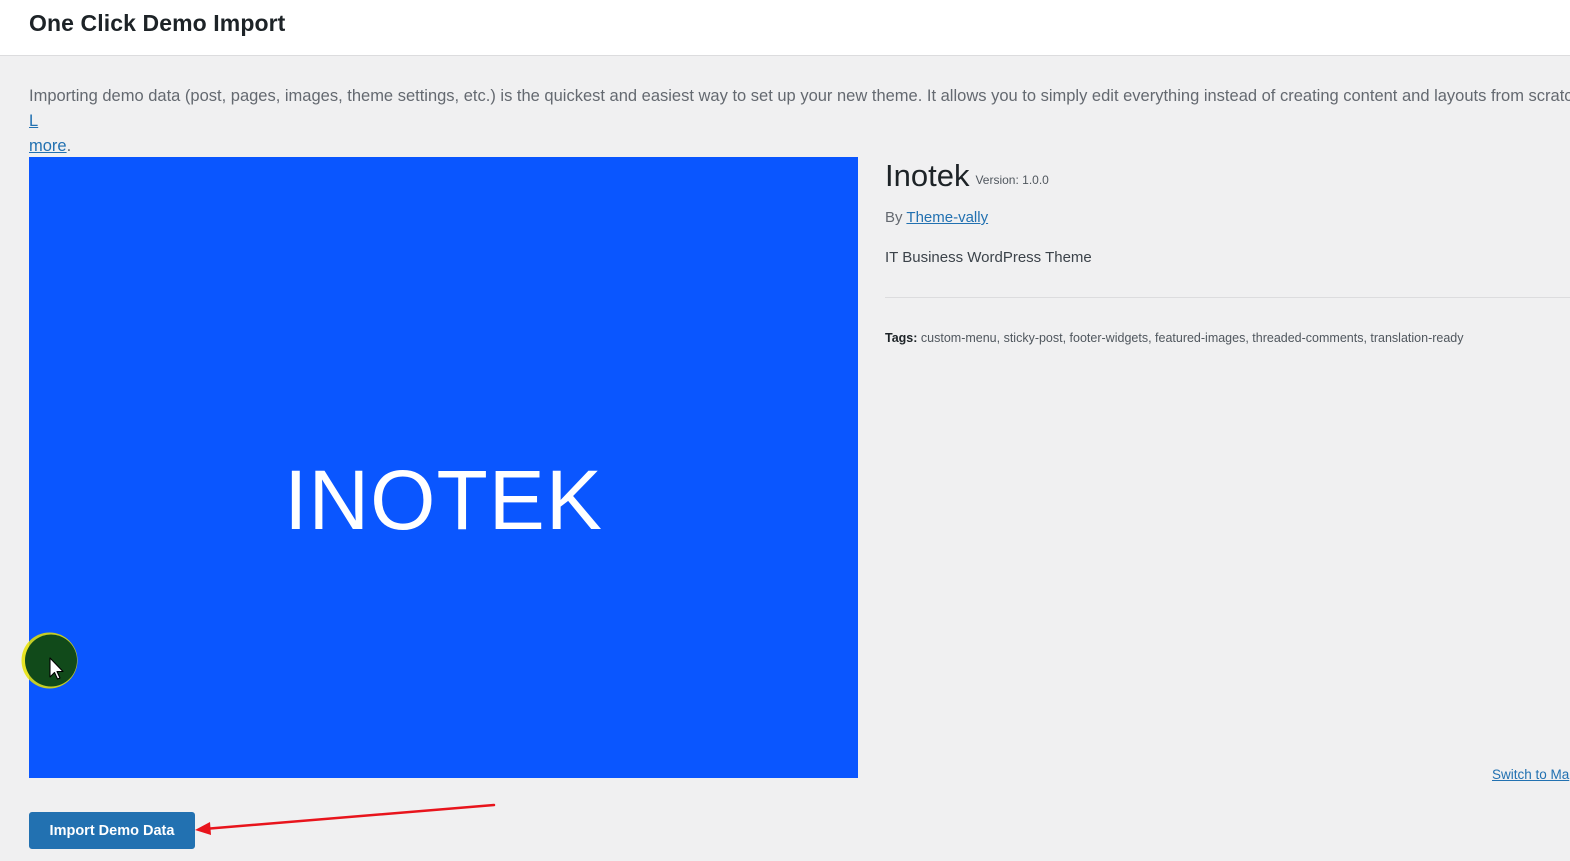 This screenshot has width=1570, height=861. Describe the element at coordinates (1227, 297) in the screenshot. I see `divider` at that location.